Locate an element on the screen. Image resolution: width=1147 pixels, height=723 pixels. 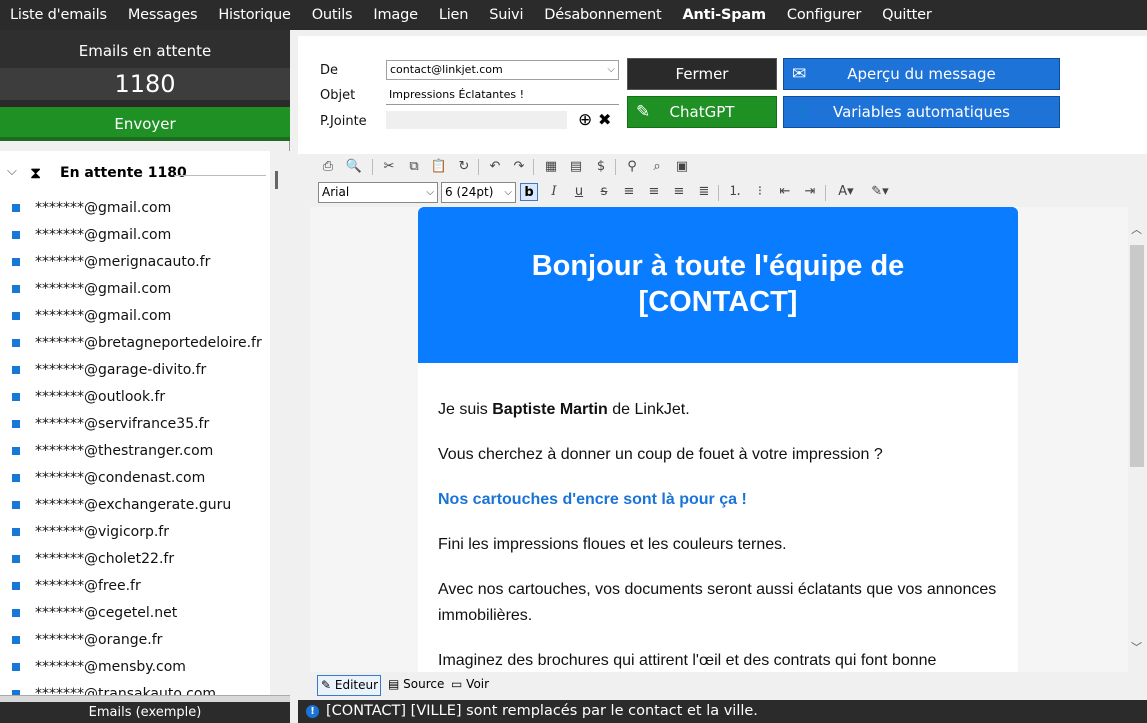
preview-button: ✉ Aperçu du message is located at coordinates (921, 74).